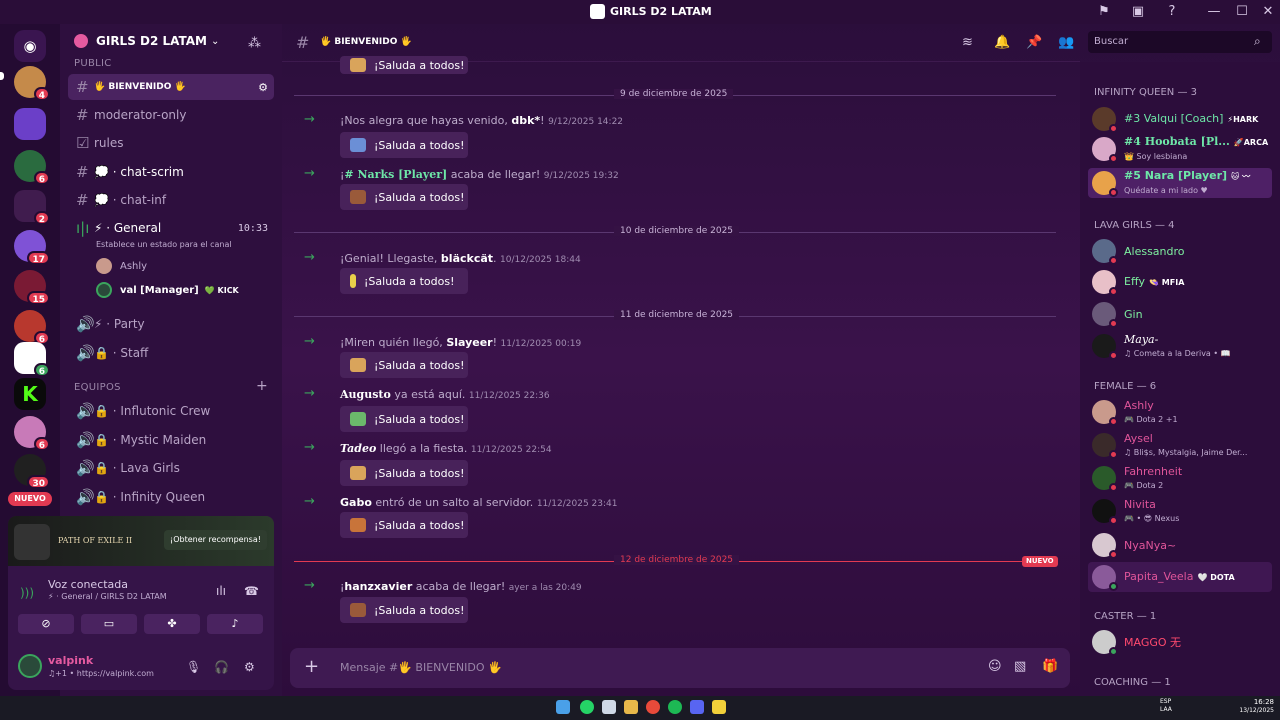 Image resolution: width=1280 pixels, height=720 pixels. I want to click on app-icon, so click(609, 707).